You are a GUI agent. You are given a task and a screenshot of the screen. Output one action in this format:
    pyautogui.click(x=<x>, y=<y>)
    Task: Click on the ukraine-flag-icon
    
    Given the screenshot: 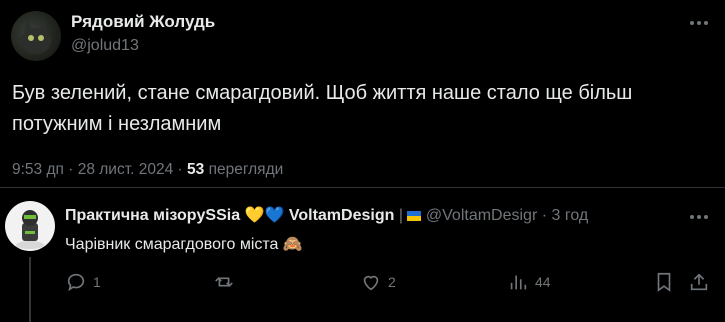 What is the action you would take?
    pyautogui.click(x=414, y=214)
    